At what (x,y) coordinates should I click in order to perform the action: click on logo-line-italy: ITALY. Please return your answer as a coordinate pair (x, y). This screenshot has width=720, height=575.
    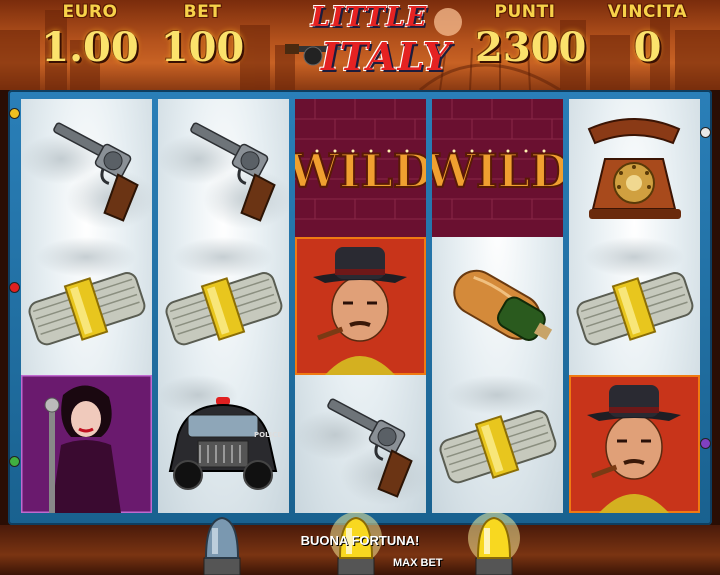
    Looking at the image, I should click on (386, 56).